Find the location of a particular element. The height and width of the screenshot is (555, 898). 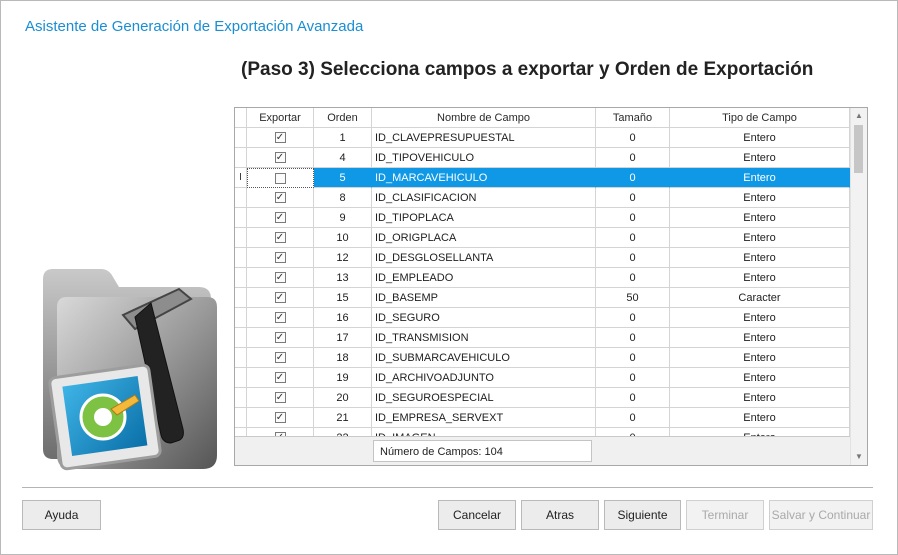

field-name-cell: ID_CLASIFICACION is located at coordinates (484, 198).